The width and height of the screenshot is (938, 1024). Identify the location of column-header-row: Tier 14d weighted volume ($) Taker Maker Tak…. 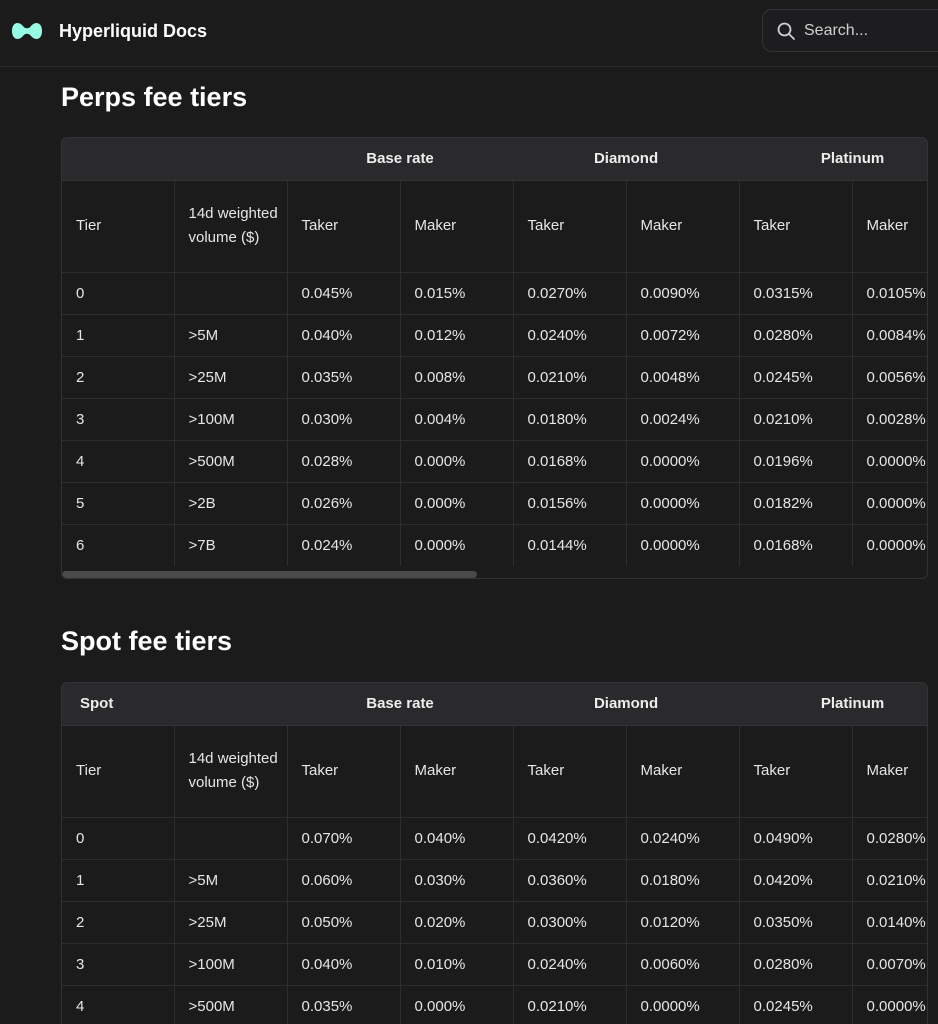
(494, 771).